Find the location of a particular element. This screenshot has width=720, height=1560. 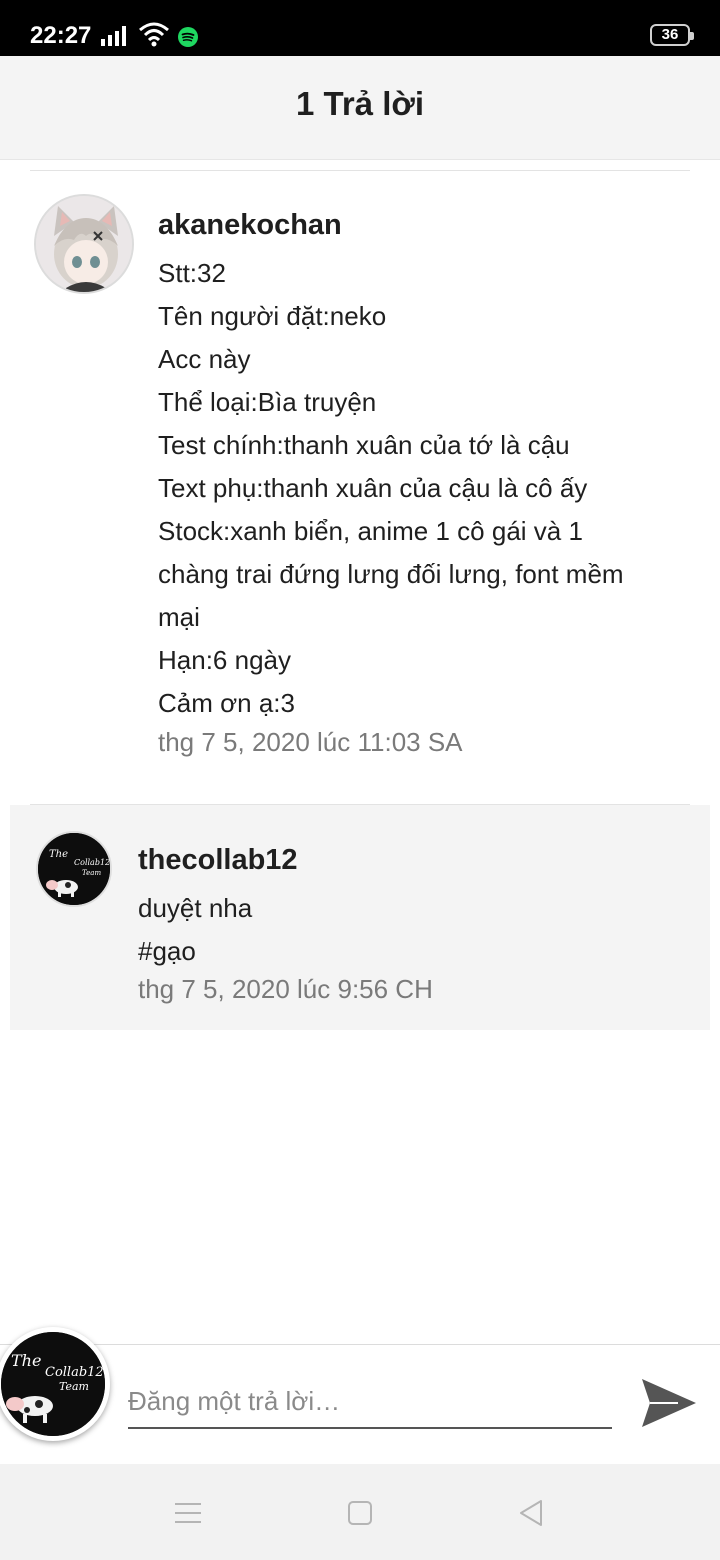

comment-line: duyệt nha is located at coordinates (195, 908).